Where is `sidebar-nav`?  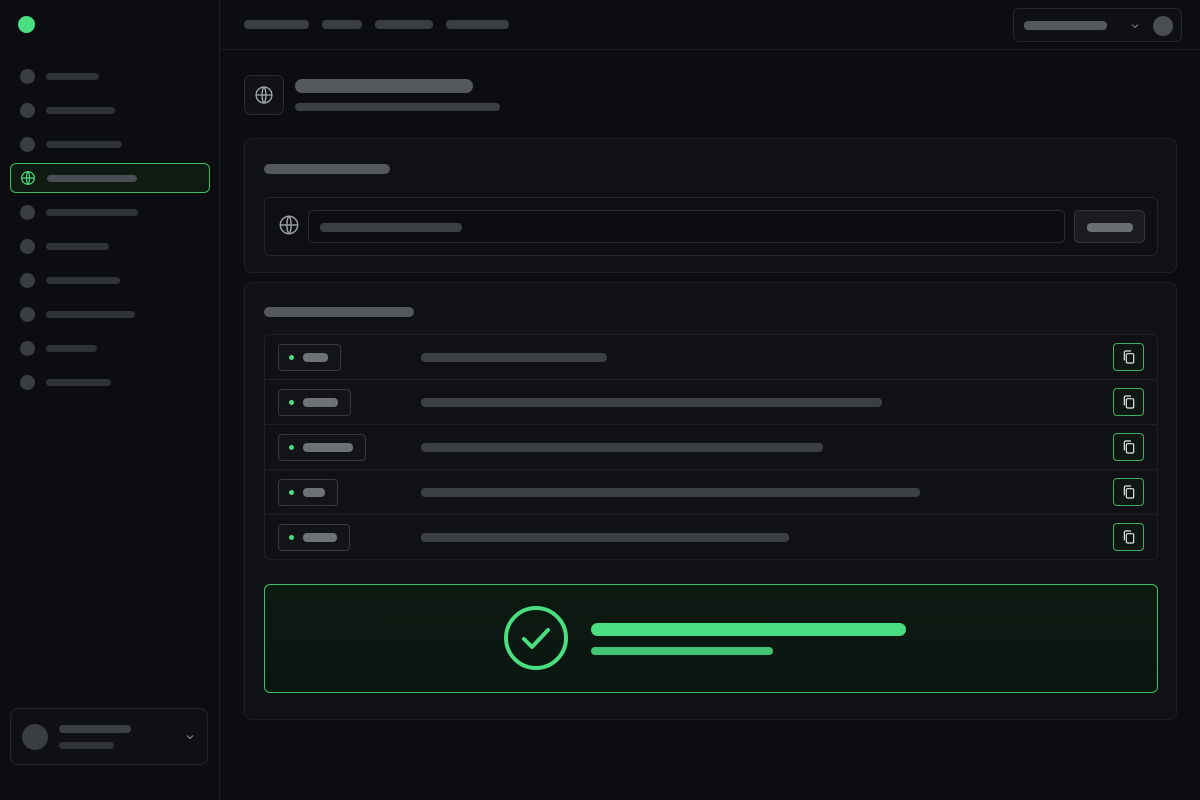
sidebar-nav is located at coordinates (110, 231).